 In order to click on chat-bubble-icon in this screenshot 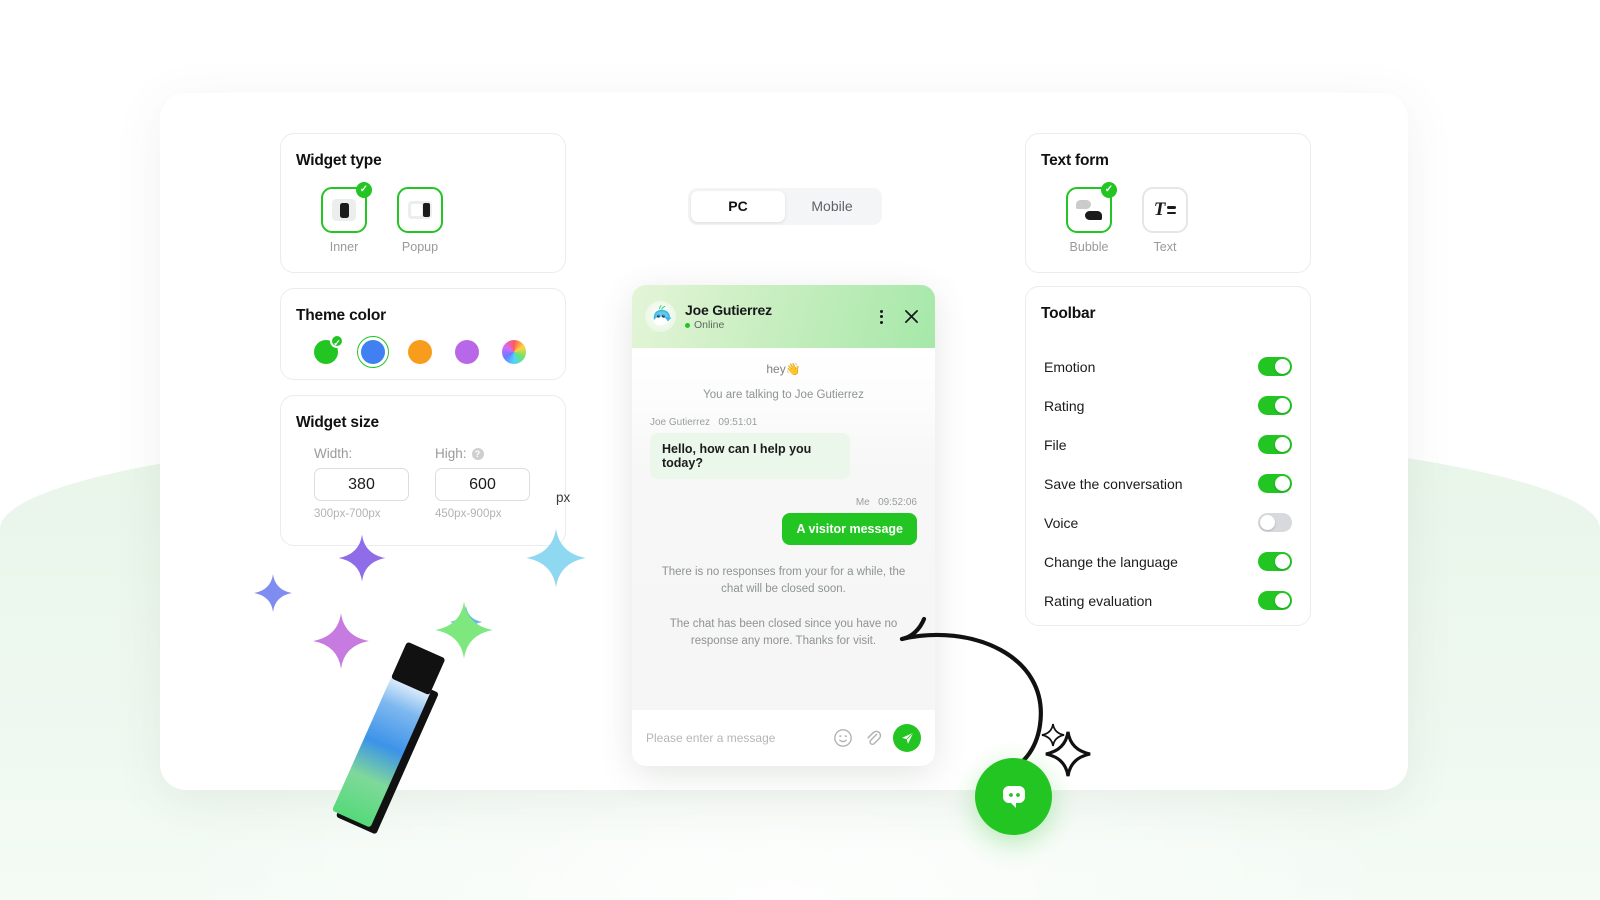, I will do `click(1013, 796)`.